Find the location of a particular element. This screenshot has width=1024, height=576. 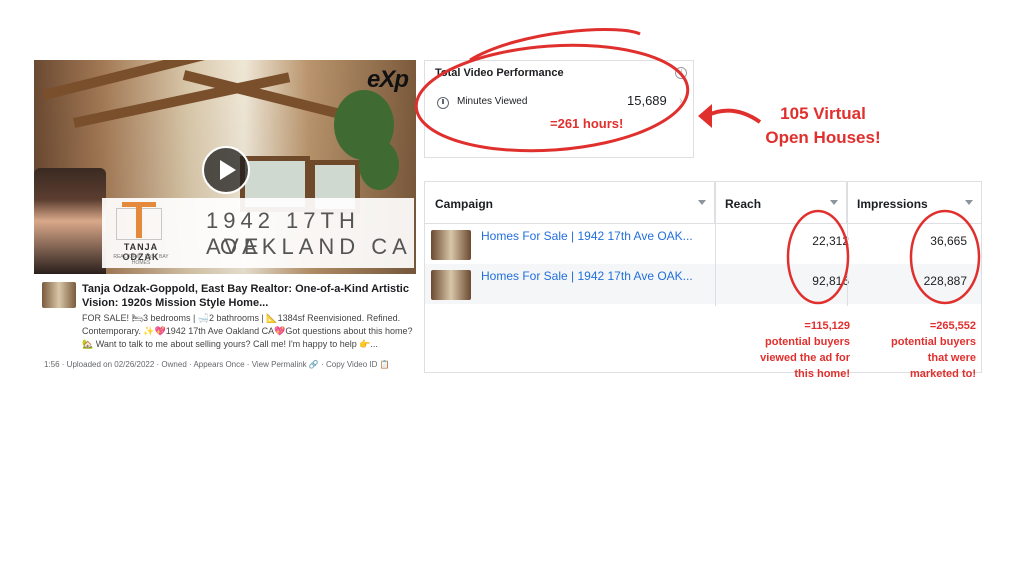

clock-icon is located at coordinates (443, 103).